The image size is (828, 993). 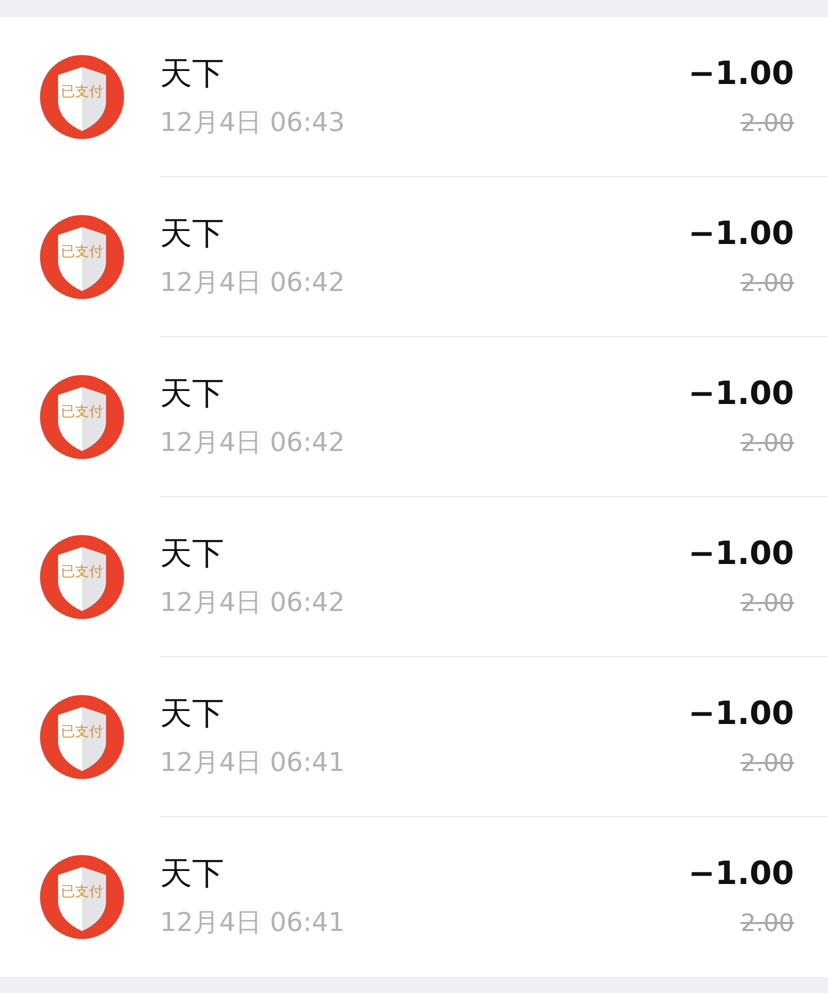 I want to click on transaction-time: 12月4日 06:43, so click(x=253, y=123).